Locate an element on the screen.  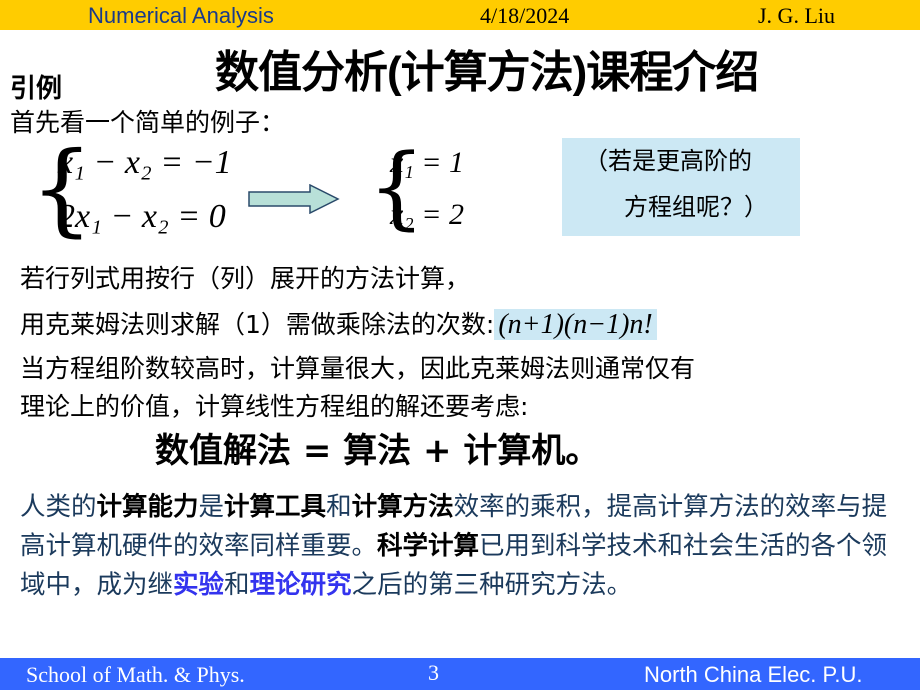
text: 人类的 is located at coordinates (58, 507).